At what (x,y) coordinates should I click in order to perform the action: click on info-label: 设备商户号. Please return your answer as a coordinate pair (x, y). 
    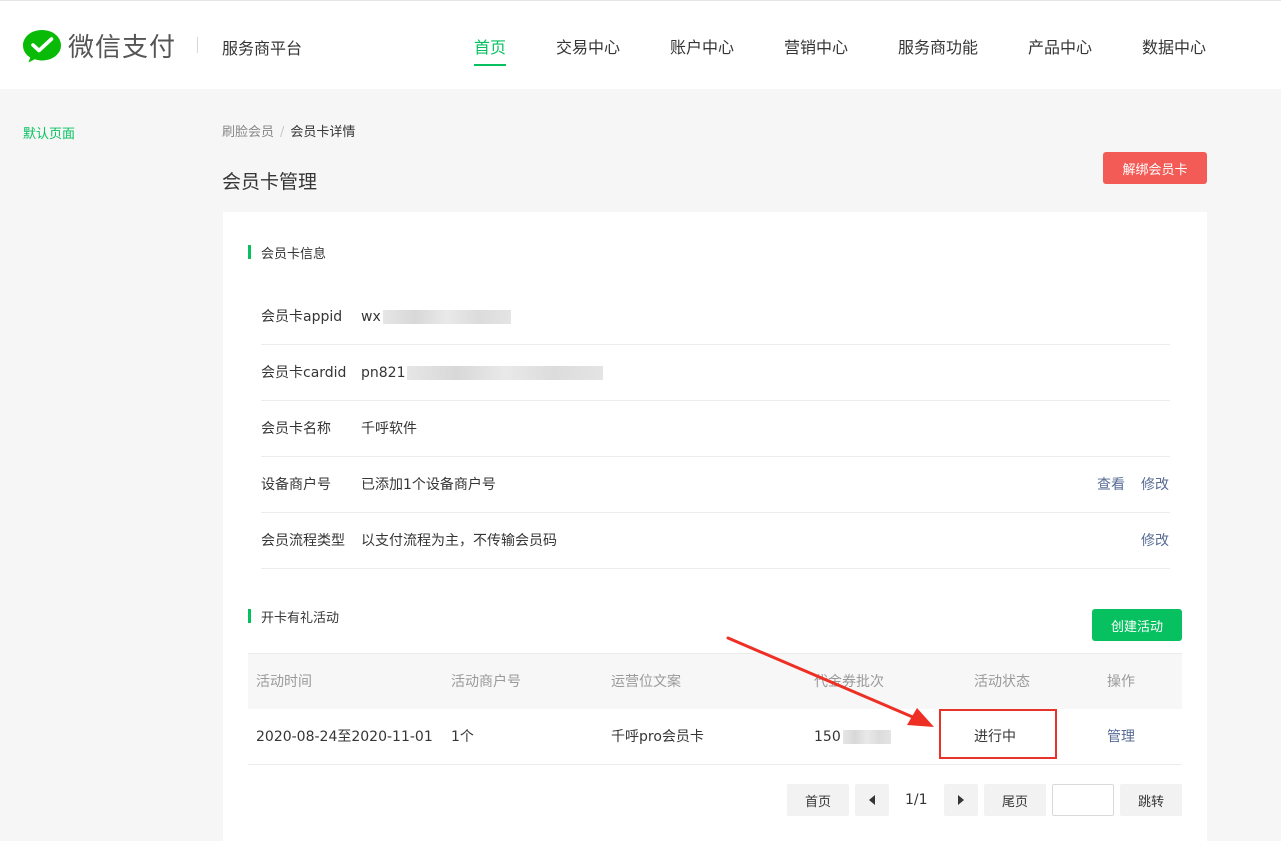
    Looking at the image, I should click on (296, 485).